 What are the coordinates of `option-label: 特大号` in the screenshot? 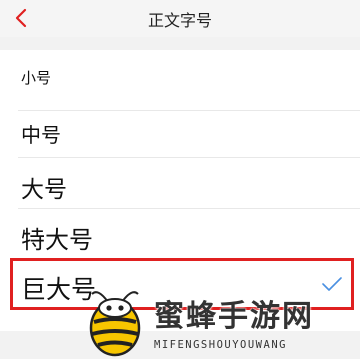 It's located at (57, 240).